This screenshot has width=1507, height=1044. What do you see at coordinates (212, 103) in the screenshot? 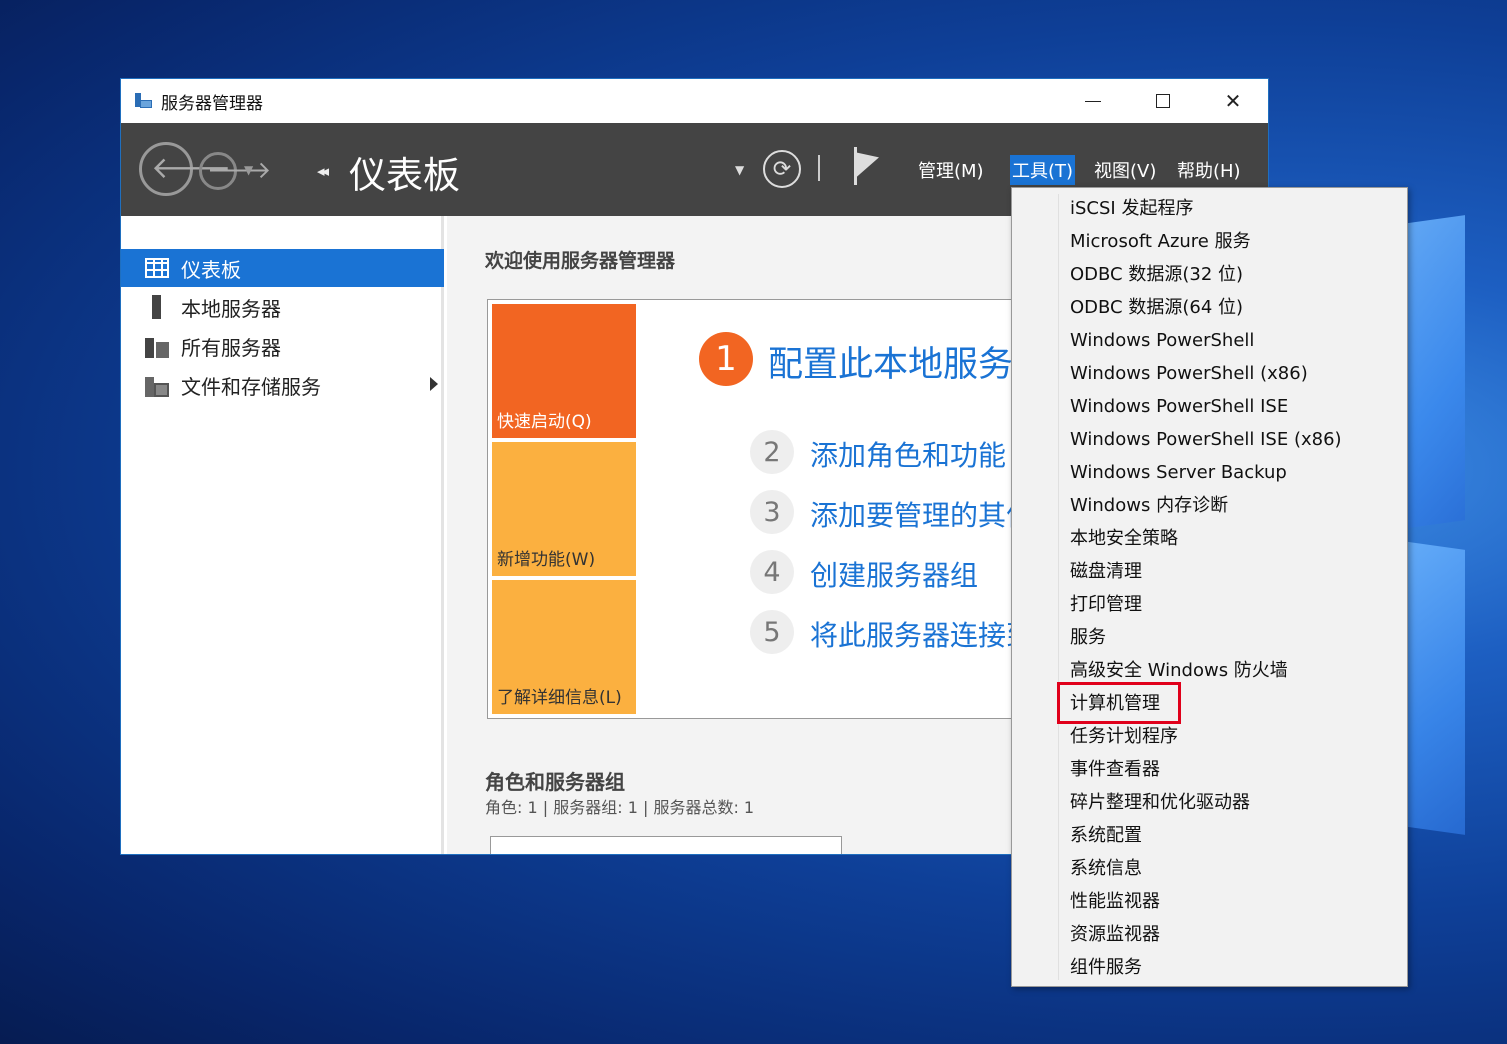
I see `window-title: 服务器管理器` at bounding box center [212, 103].